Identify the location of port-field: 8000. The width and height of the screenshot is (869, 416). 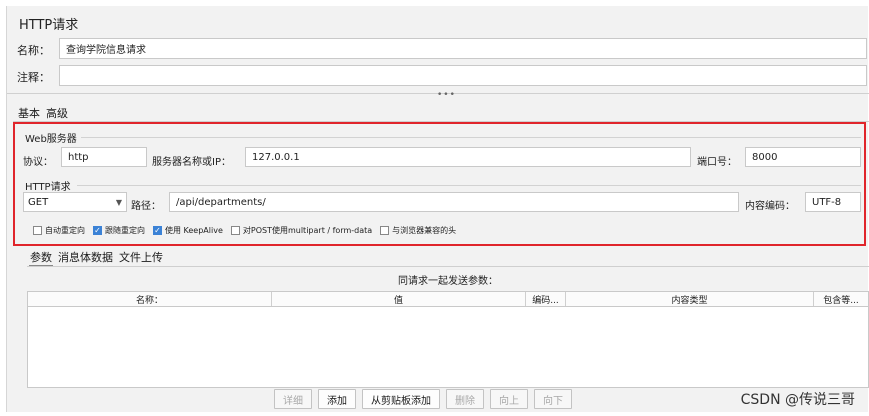
(803, 157).